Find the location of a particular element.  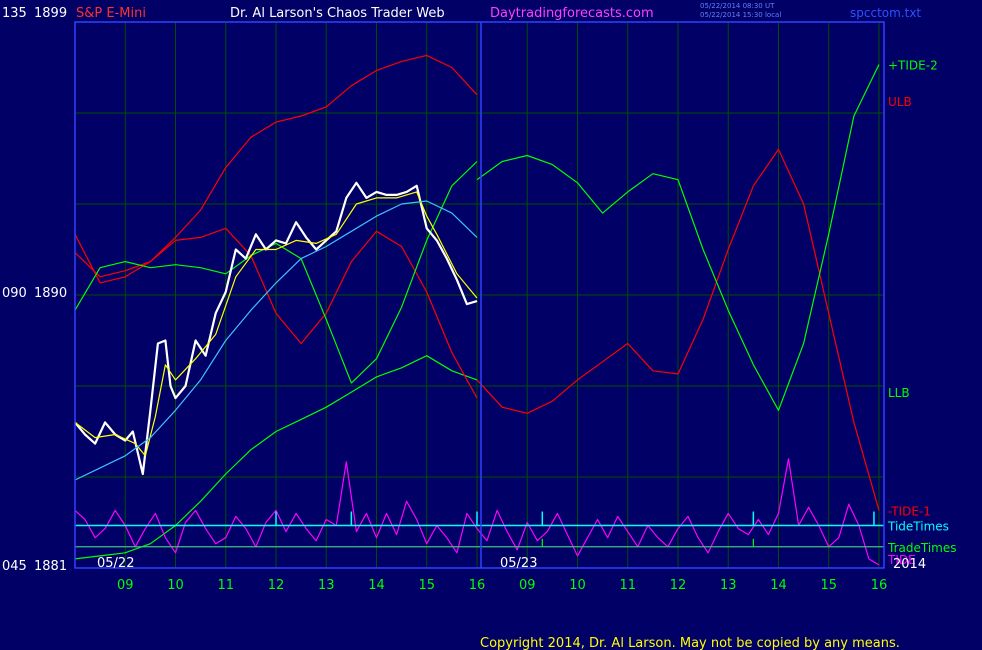

right-label: -TIDE-1 is located at coordinates (909, 511).